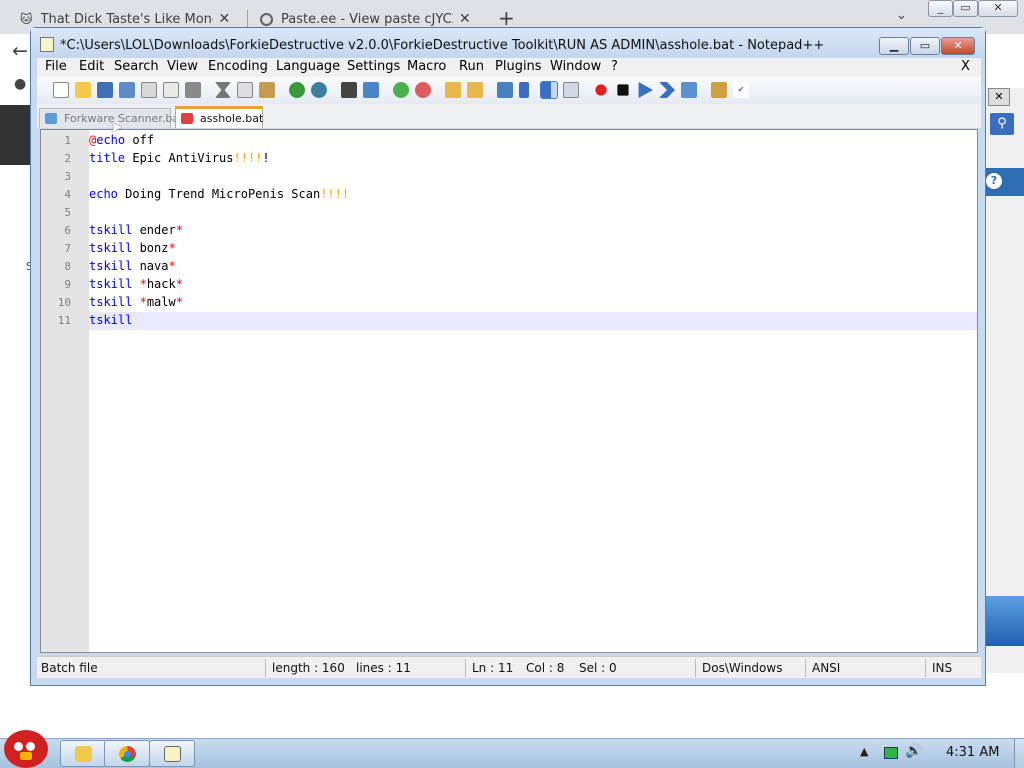 Image resolution: width=1024 pixels, height=768 pixels. What do you see at coordinates (69, 668) in the screenshot?
I see `status-language: Batch file` at bounding box center [69, 668].